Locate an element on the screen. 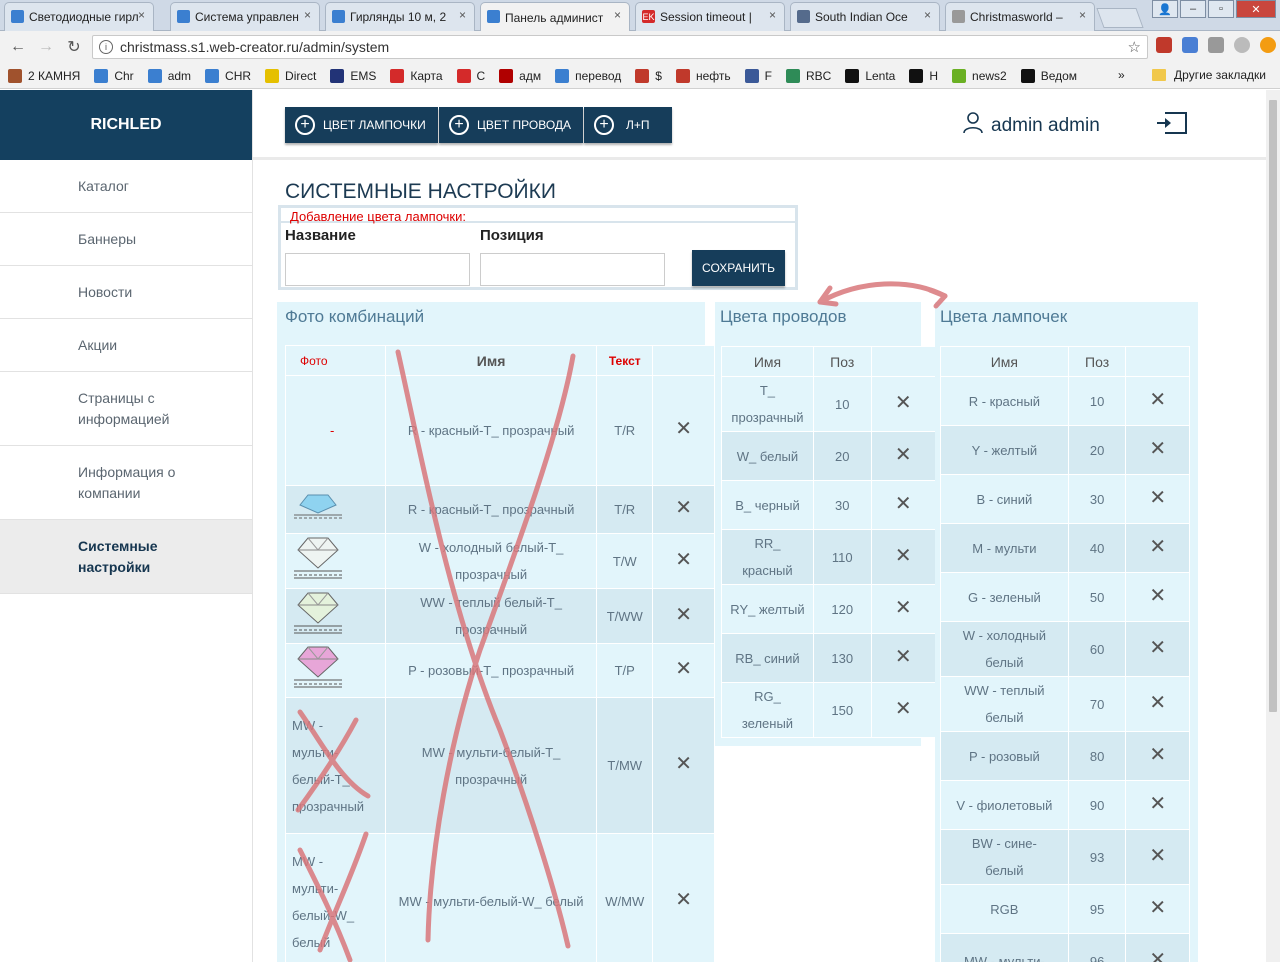 The height and width of the screenshot is (962, 1280). new-tab-button is located at coordinates (1120, 18).